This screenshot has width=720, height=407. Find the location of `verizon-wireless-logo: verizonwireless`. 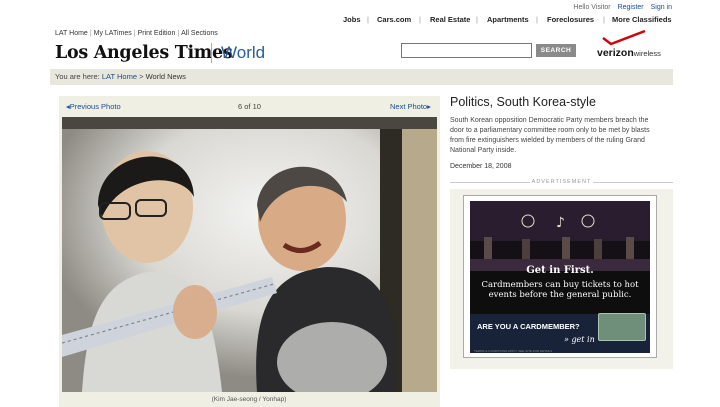

verizon-wireless-logo: verizonwireless is located at coordinates (635, 47).